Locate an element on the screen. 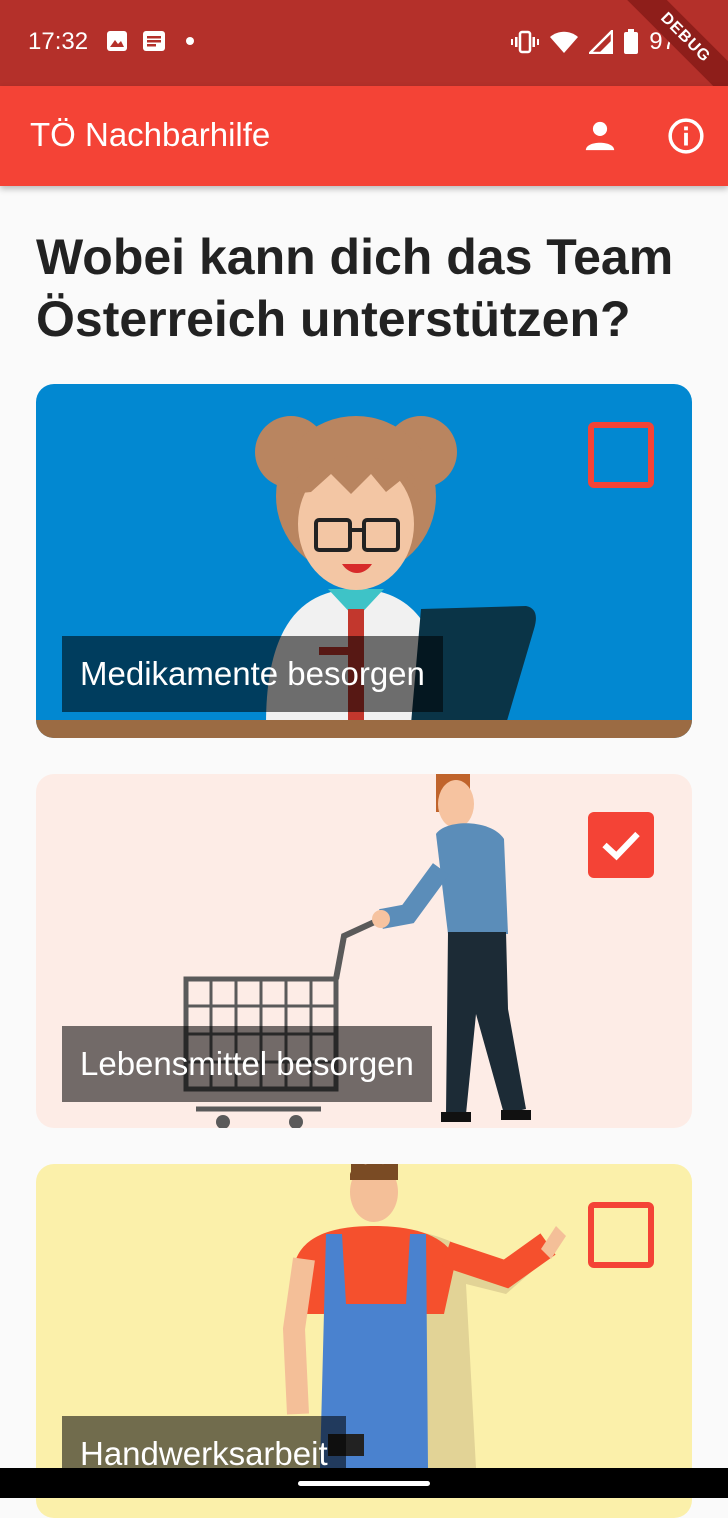 The width and height of the screenshot is (728, 1518). status-time: 17:32 is located at coordinates (58, 41).